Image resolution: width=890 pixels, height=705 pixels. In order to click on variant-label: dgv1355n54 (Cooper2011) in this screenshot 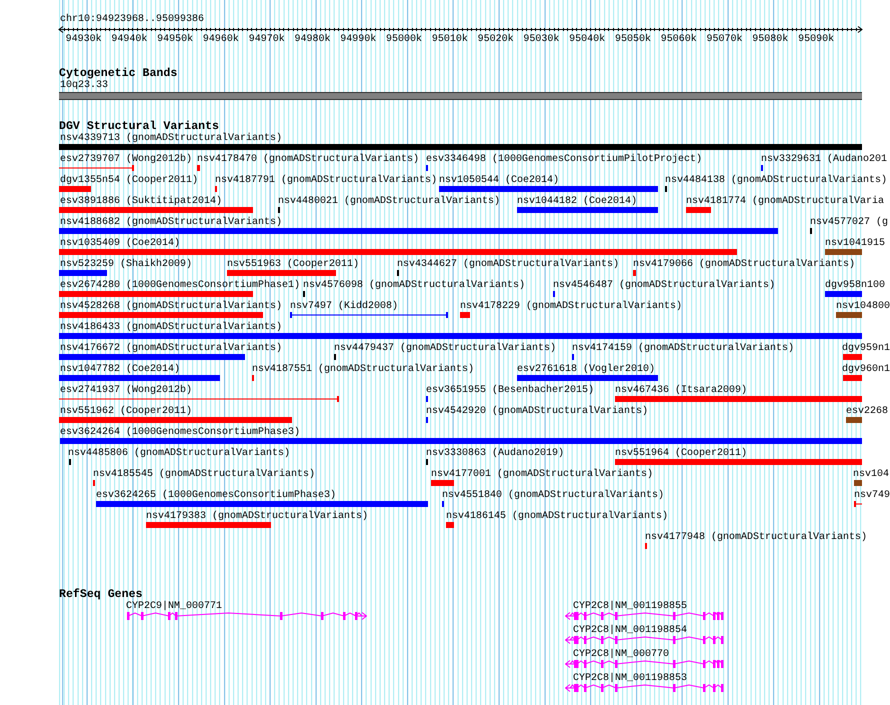, I will do `click(129, 180)`.